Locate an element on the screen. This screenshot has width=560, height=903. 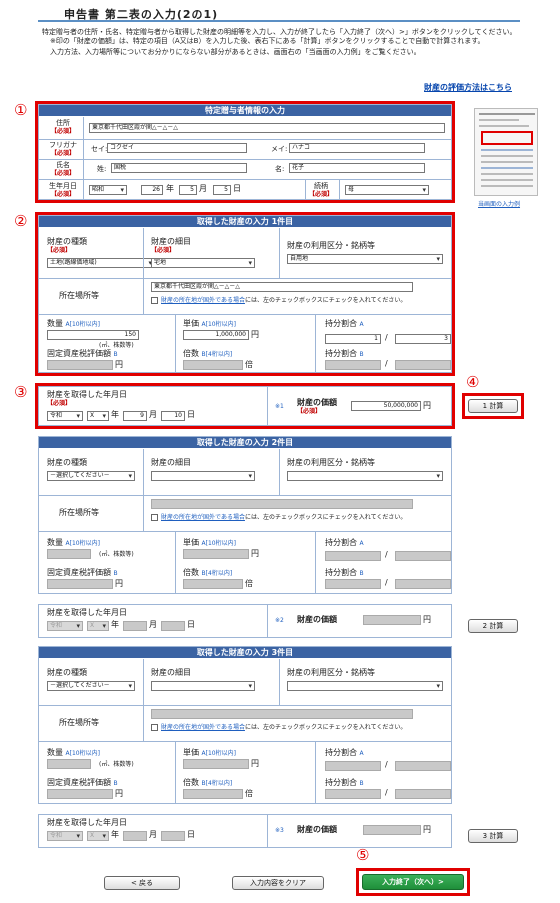
marker-5: ⑤ is located at coordinates (363, 855).